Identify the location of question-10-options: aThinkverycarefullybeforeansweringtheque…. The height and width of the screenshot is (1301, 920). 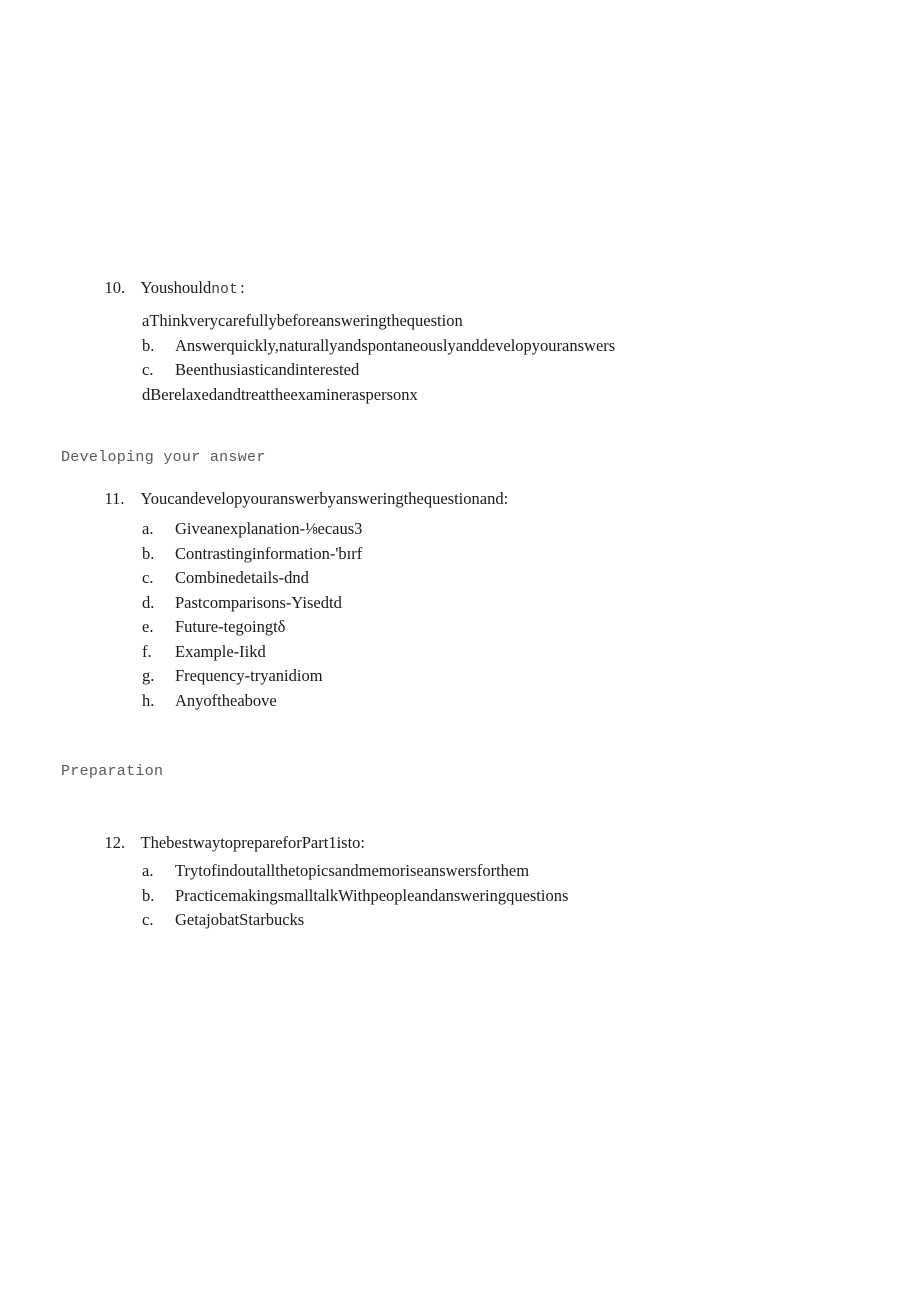
(378, 358).